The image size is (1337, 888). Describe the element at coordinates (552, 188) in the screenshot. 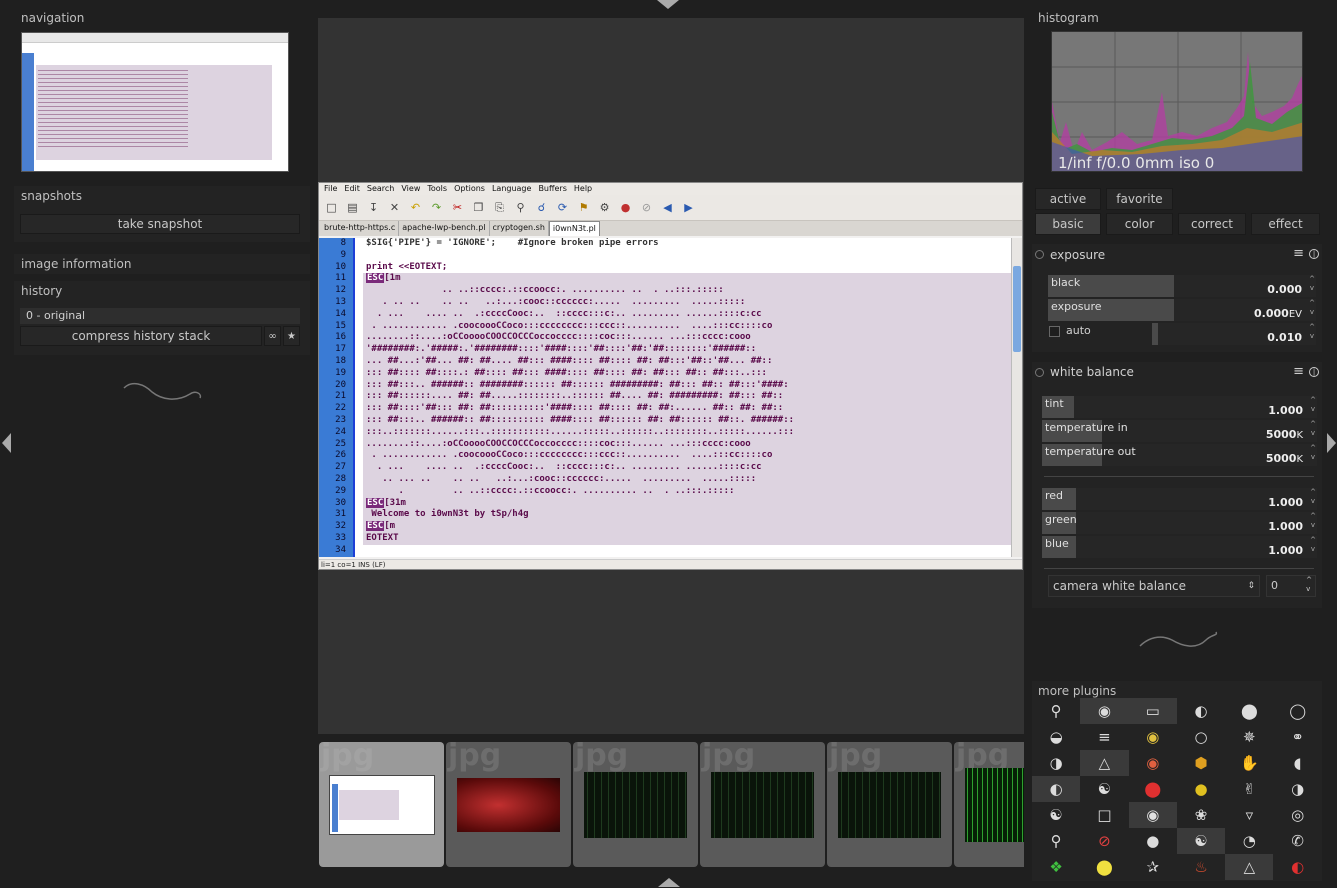

I see `menu-buffers: Buffers` at that location.